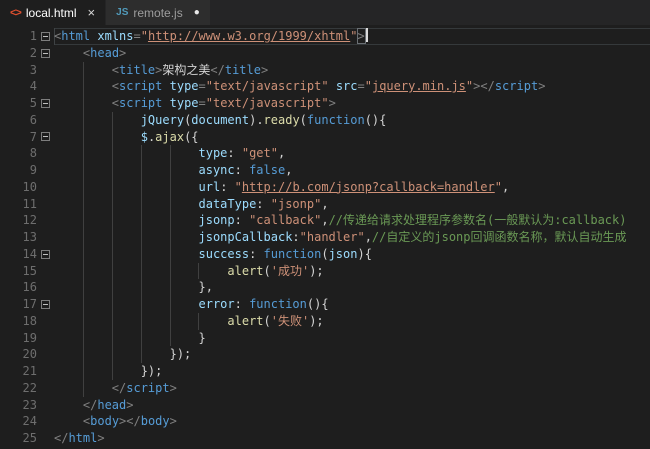 This screenshot has width=650, height=449. What do you see at coordinates (115, 69) in the screenshot?
I see `code-token: <` at bounding box center [115, 69].